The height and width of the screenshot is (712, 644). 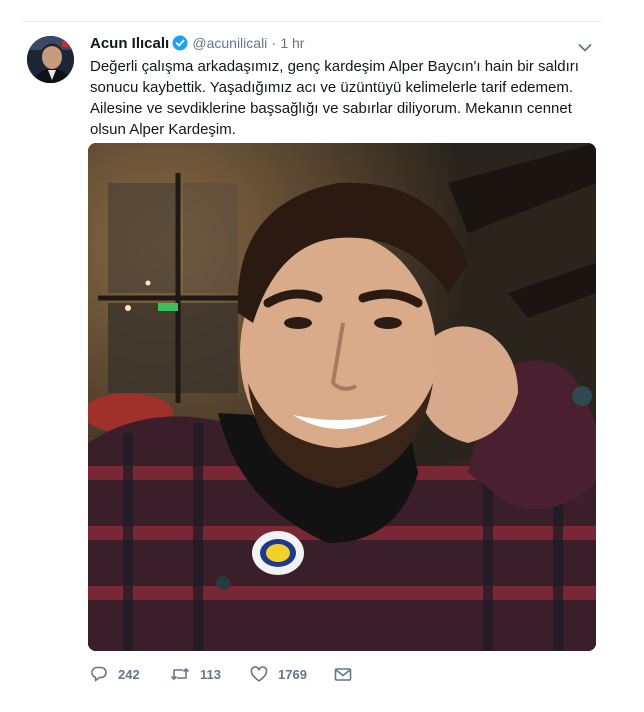 I want to click on author-handle: @acunilicali, so click(x=229, y=43).